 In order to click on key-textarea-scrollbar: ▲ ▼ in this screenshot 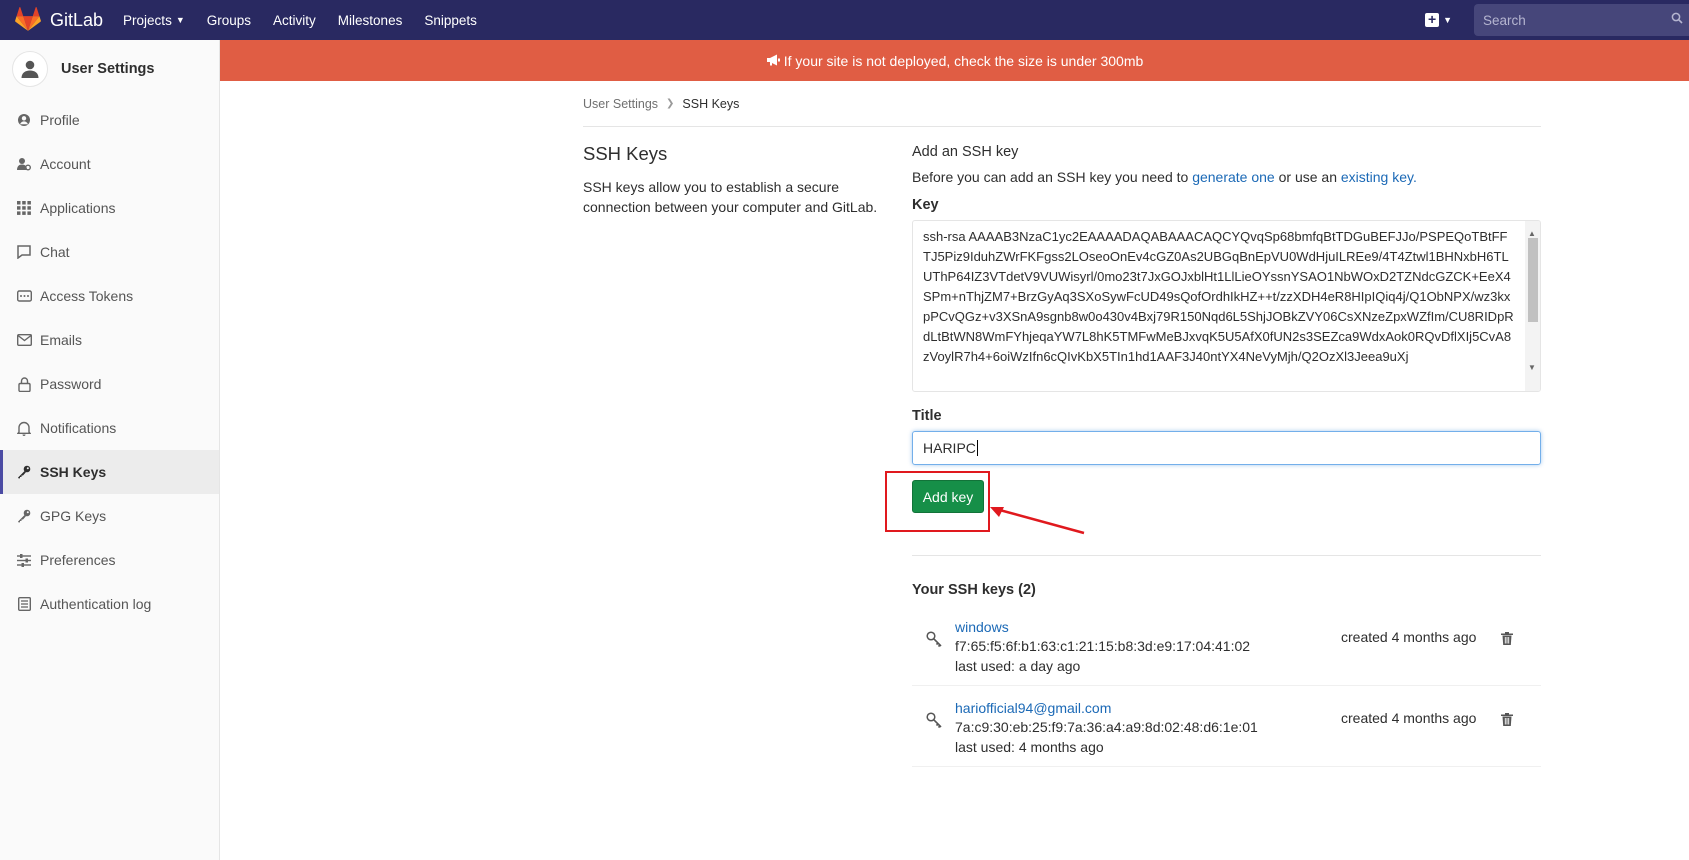, I will do `click(1532, 306)`.